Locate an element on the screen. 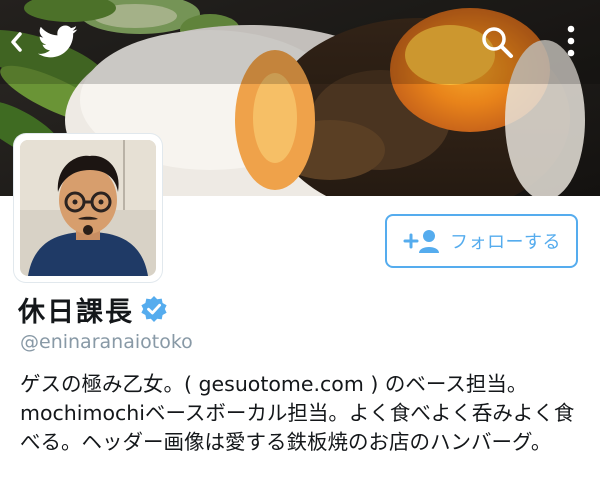 The width and height of the screenshot is (600, 498). avatar-photo is located at coordinates (88, 208).